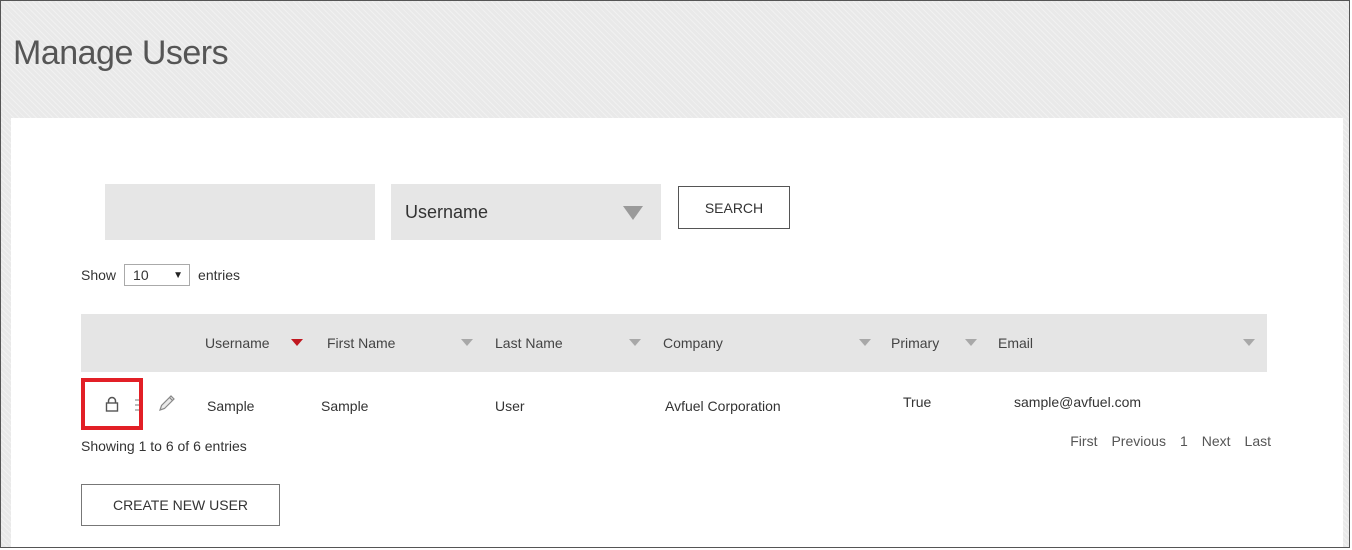 The height and width of the screenshot is (550, 1352). What do you see at coordinates (1258, 441) in the screenshot?
I see `pagination-last: Last` at bounding box center [1258, 441].